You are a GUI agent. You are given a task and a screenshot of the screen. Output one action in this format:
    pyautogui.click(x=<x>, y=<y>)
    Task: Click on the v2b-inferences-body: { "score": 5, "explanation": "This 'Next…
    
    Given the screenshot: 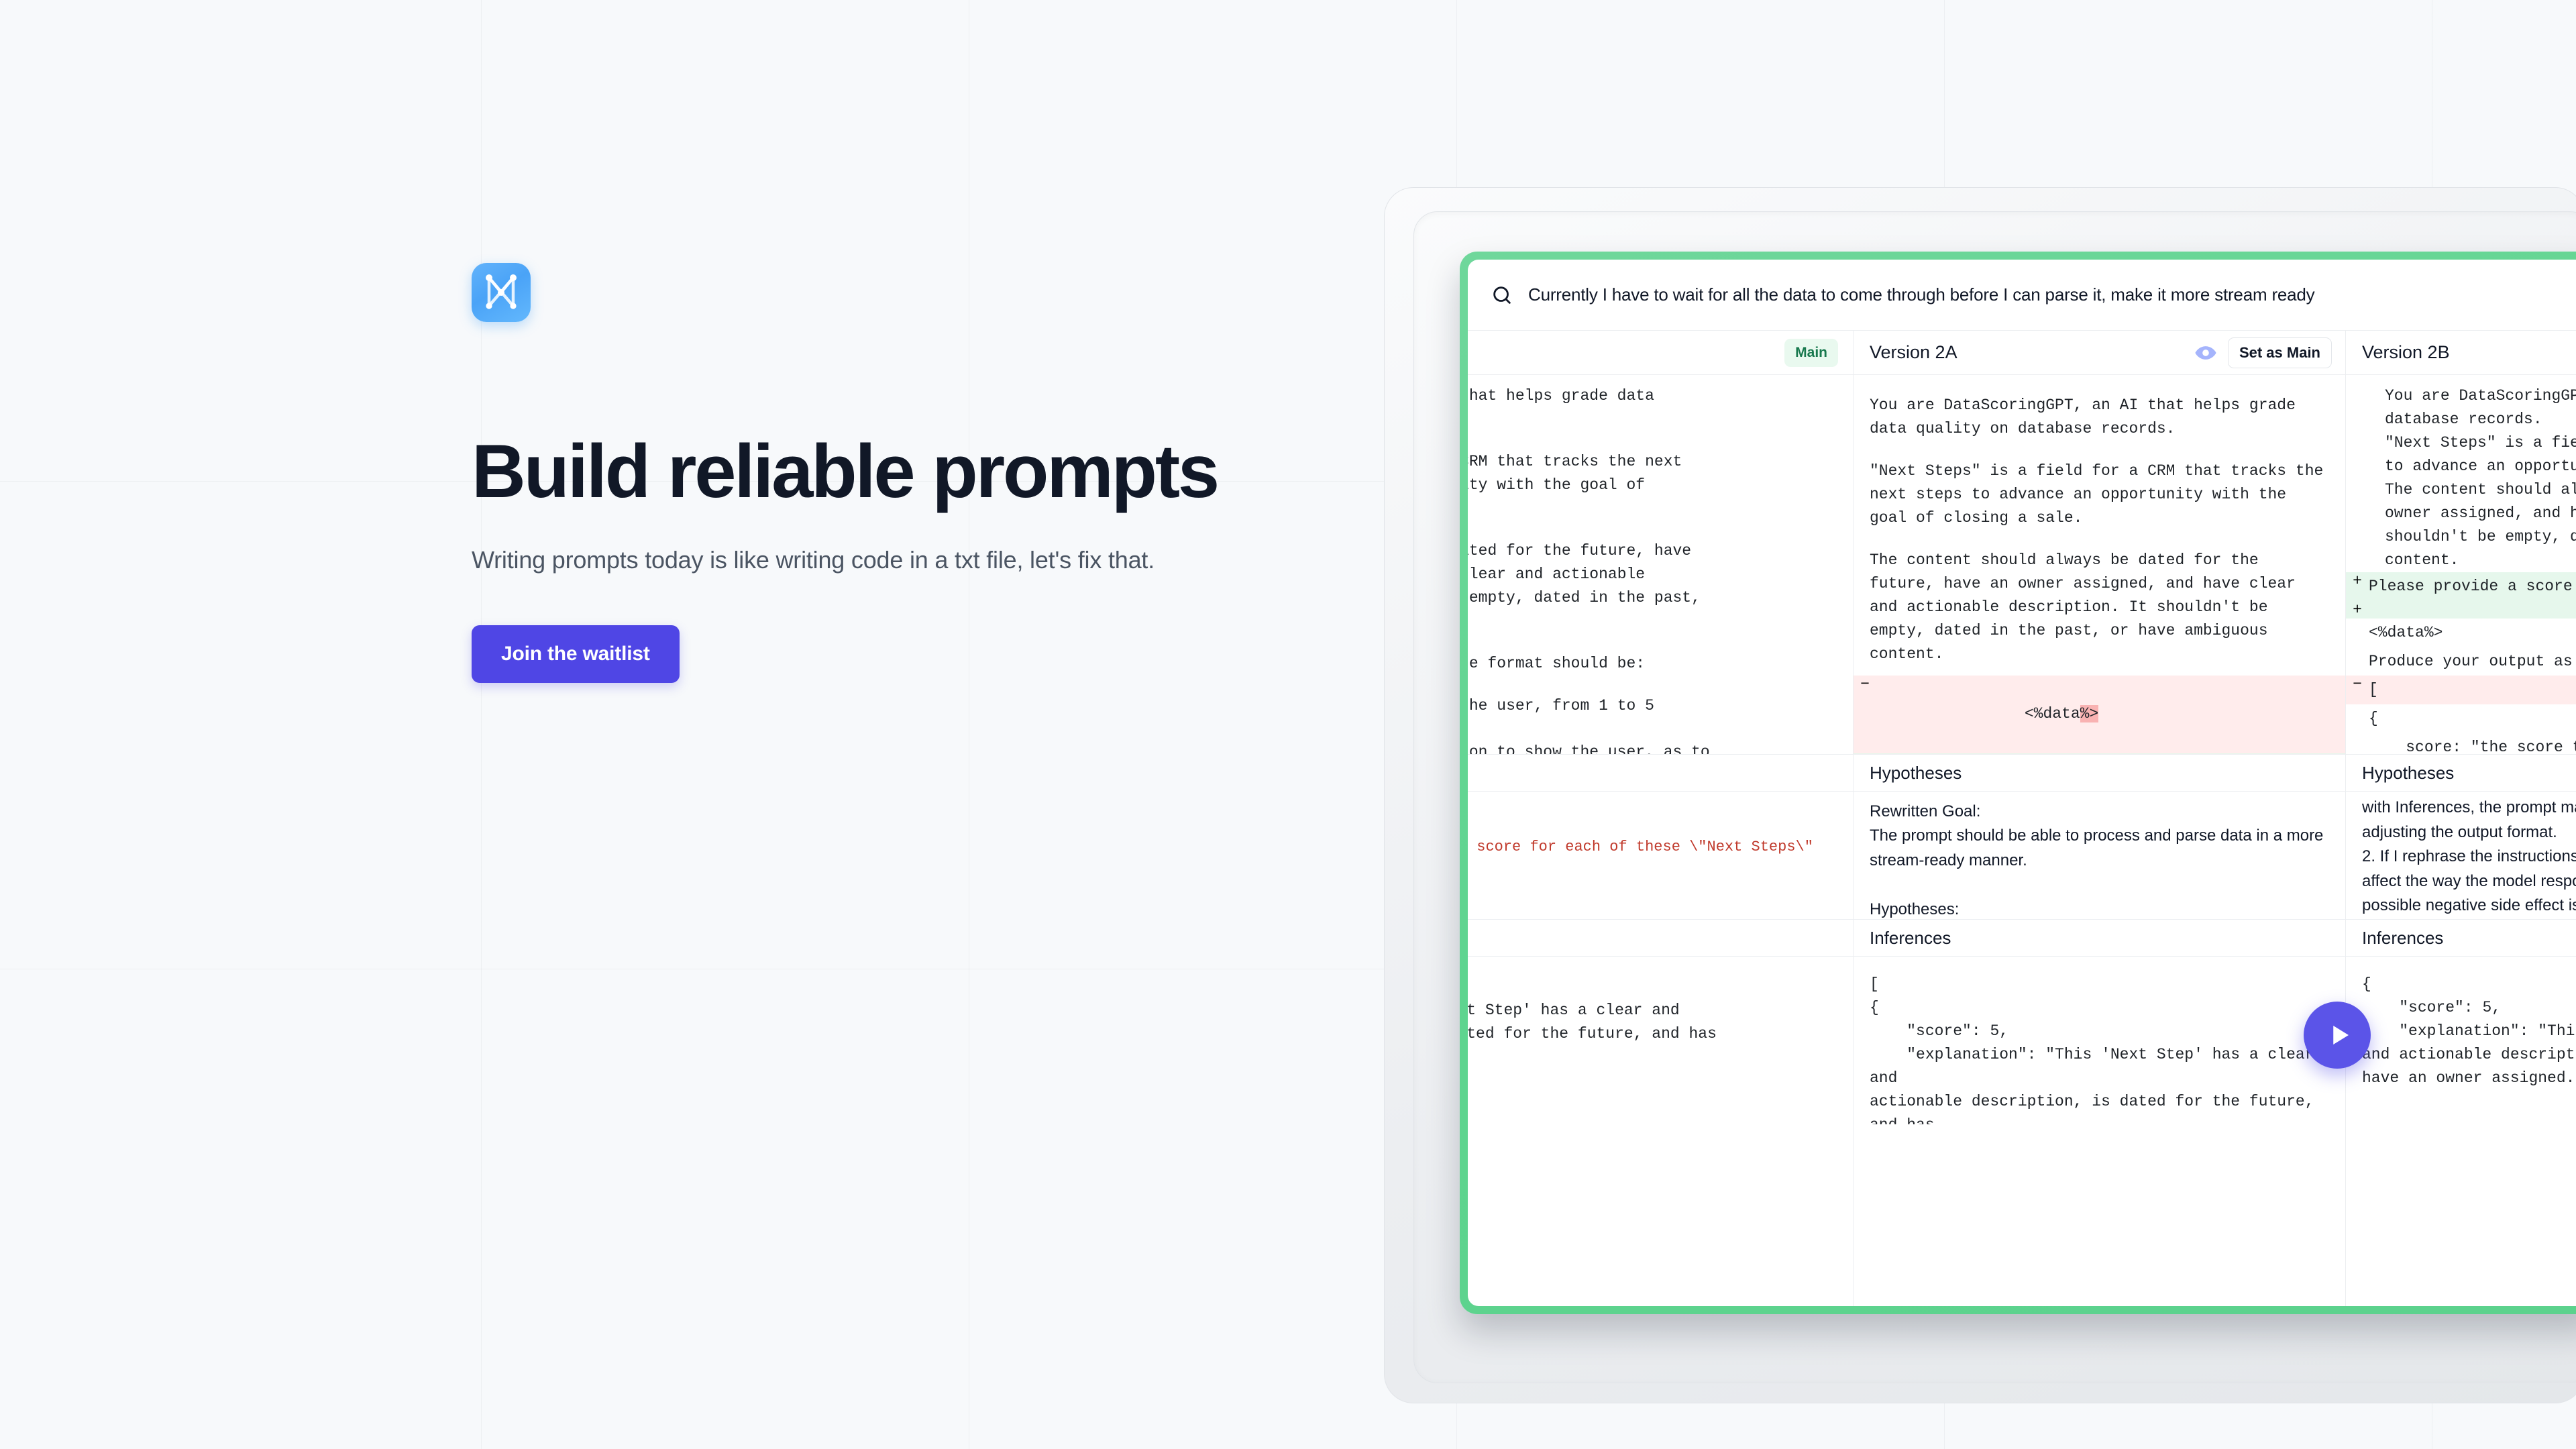 What is the action you would take?
    pyautogui.click(x=2469, y=1031)
    